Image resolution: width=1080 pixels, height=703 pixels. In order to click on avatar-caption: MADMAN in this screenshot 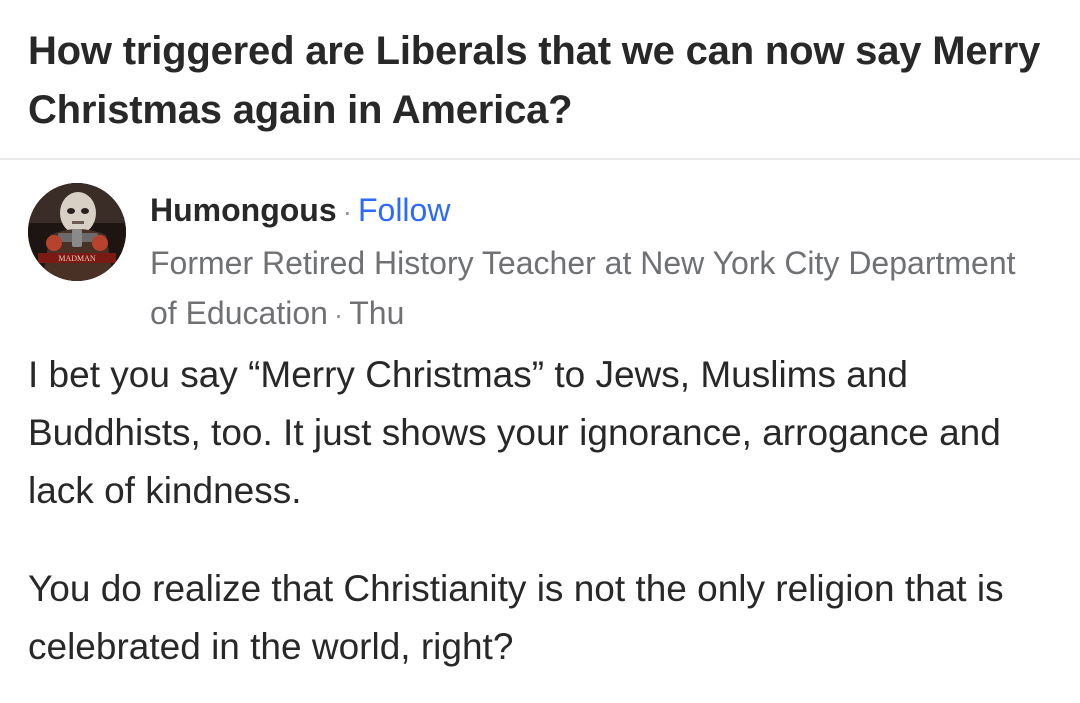, I will do `click(77, 258)`.